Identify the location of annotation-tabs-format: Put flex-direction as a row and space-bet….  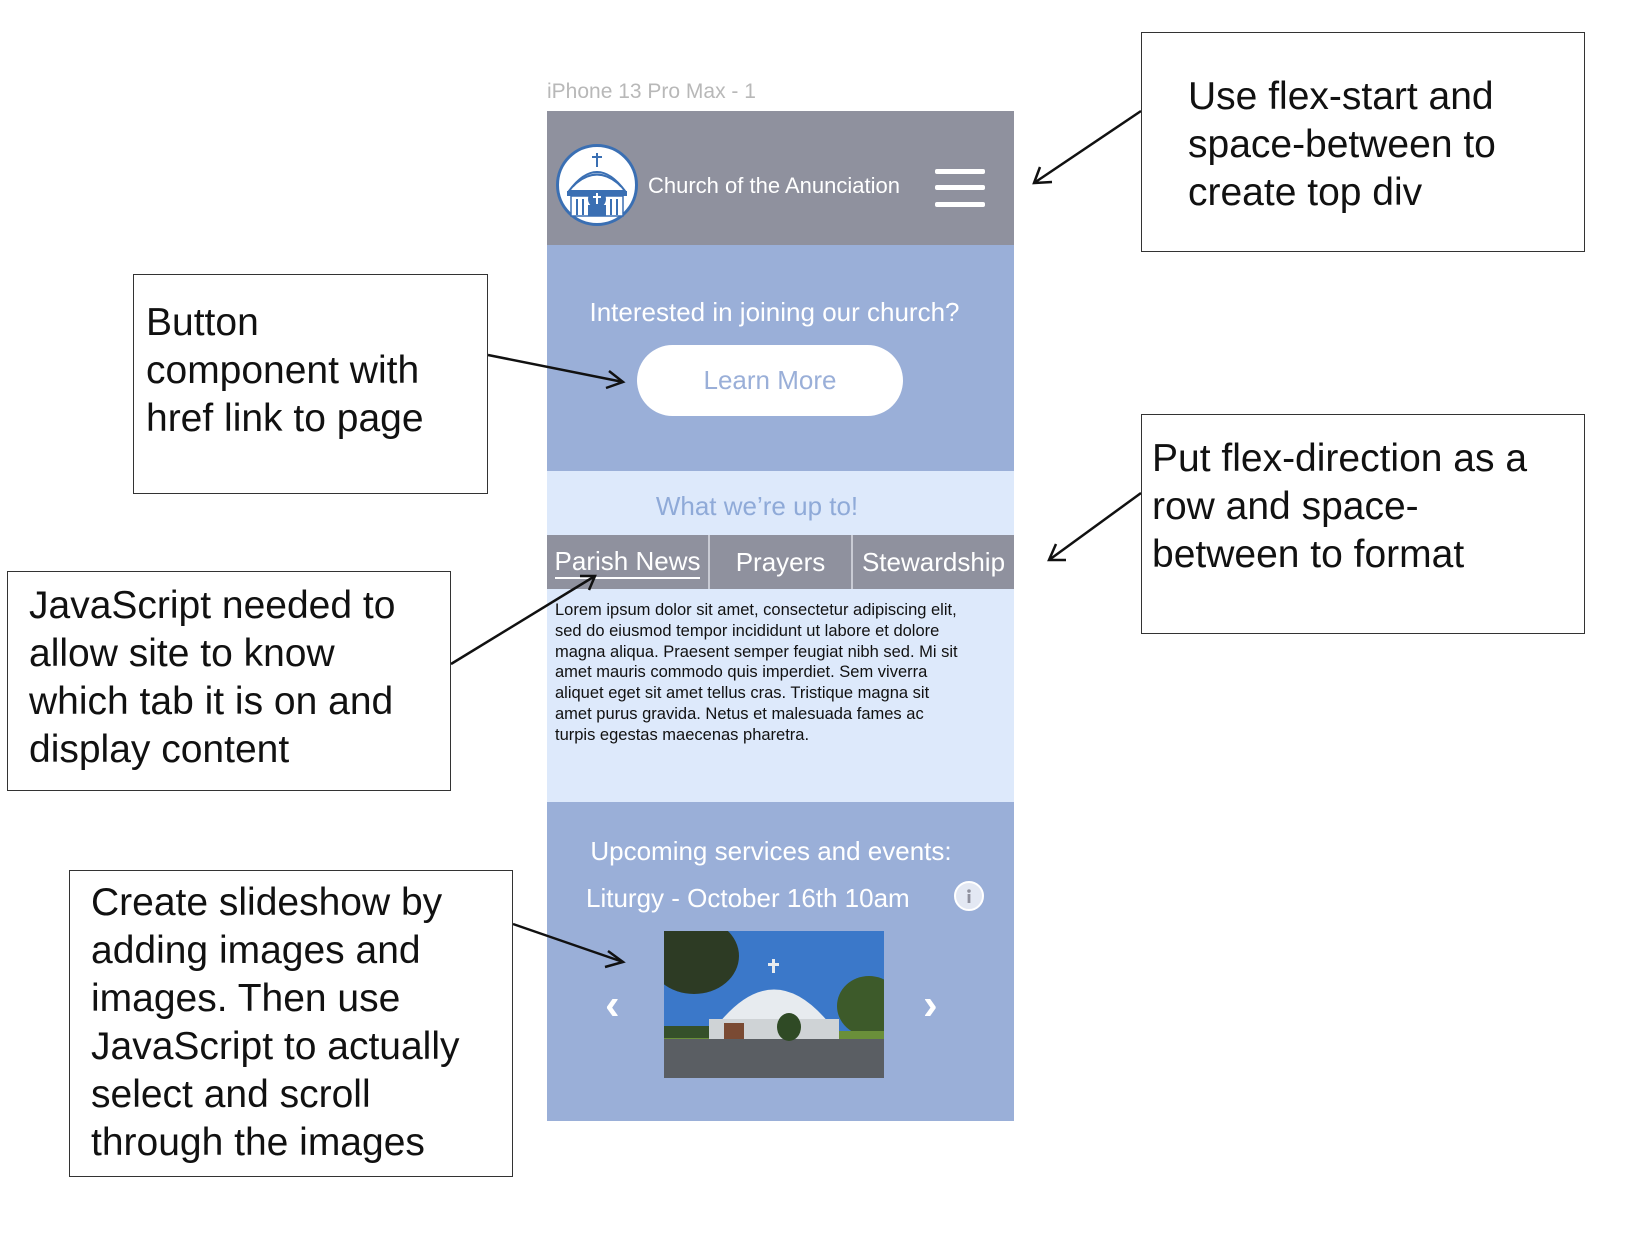
(1363, 524).